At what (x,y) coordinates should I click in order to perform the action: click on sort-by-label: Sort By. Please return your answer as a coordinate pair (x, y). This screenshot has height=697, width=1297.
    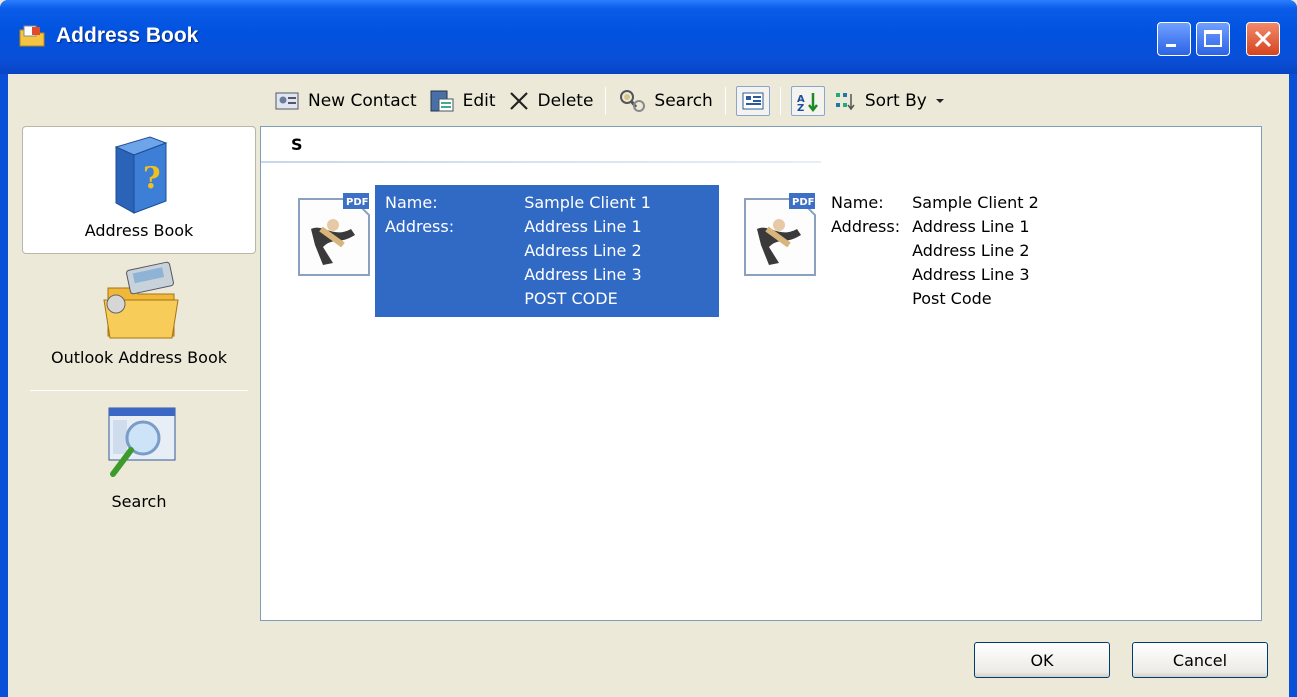
    Looking at the image, I should click on (895, 101).